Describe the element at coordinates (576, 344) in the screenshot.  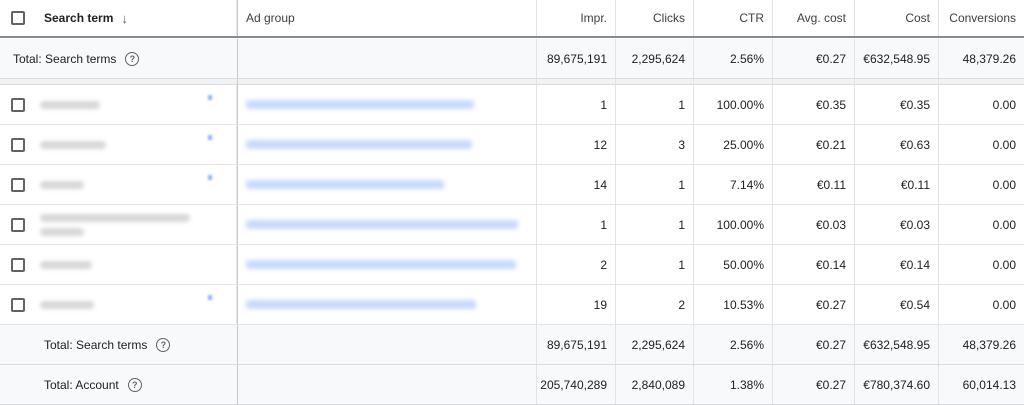
I see `footer-impr: 89,675,191` at that location.